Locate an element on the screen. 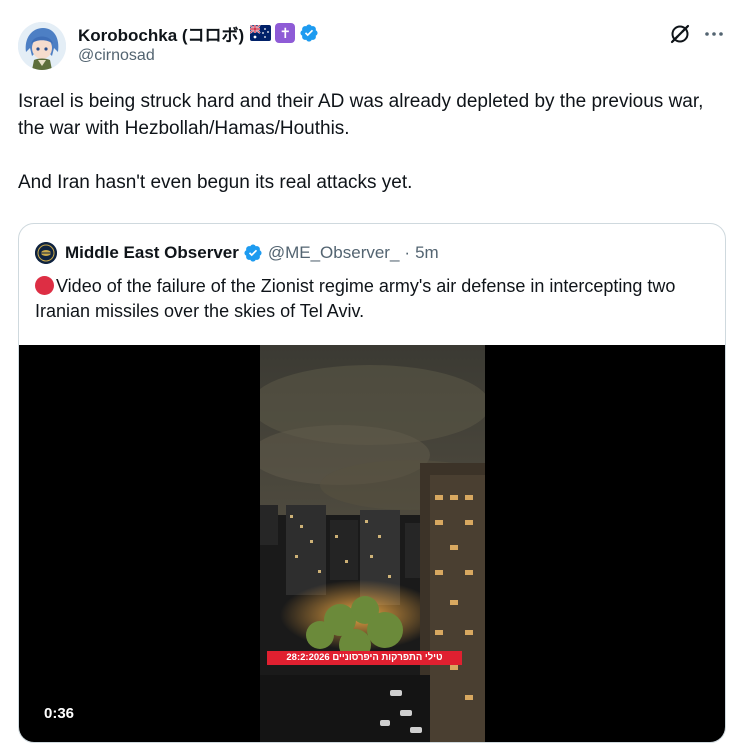 The height and width of the screenshot is (751, 743). red-circle-icon is located at coordinates (44, 285).